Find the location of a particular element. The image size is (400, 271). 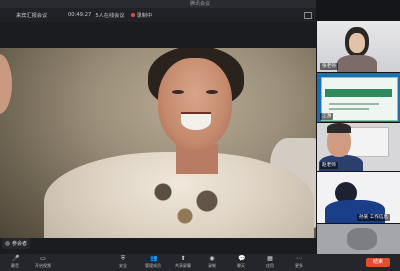

participant-count: 5人在线会议 is located at coordinates (109, 15).